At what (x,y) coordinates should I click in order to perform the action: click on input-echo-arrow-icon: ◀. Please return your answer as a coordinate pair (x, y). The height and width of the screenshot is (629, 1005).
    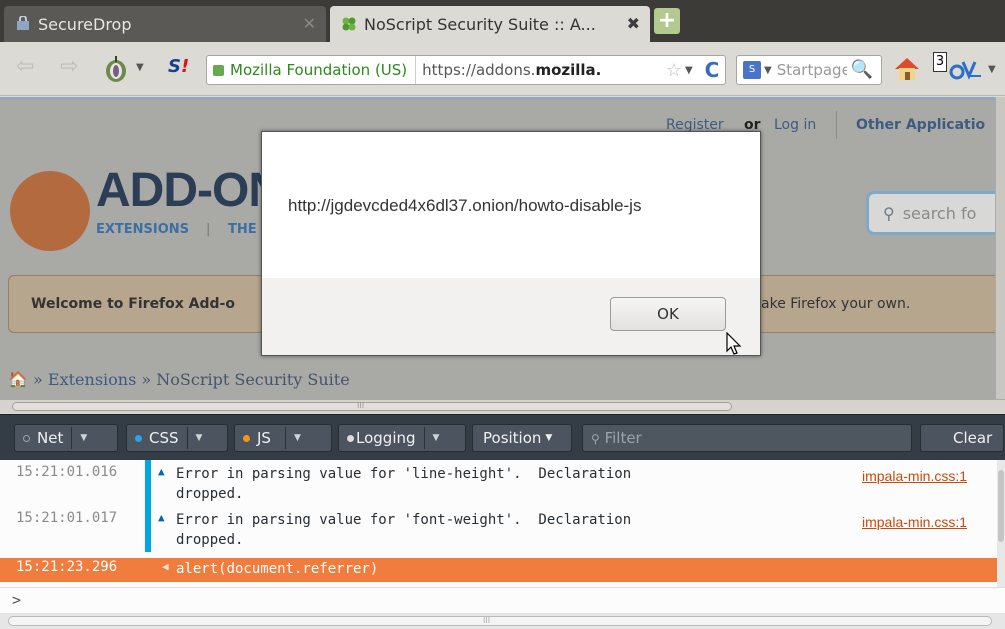
    Looking at the image, I should click on (165, 566).